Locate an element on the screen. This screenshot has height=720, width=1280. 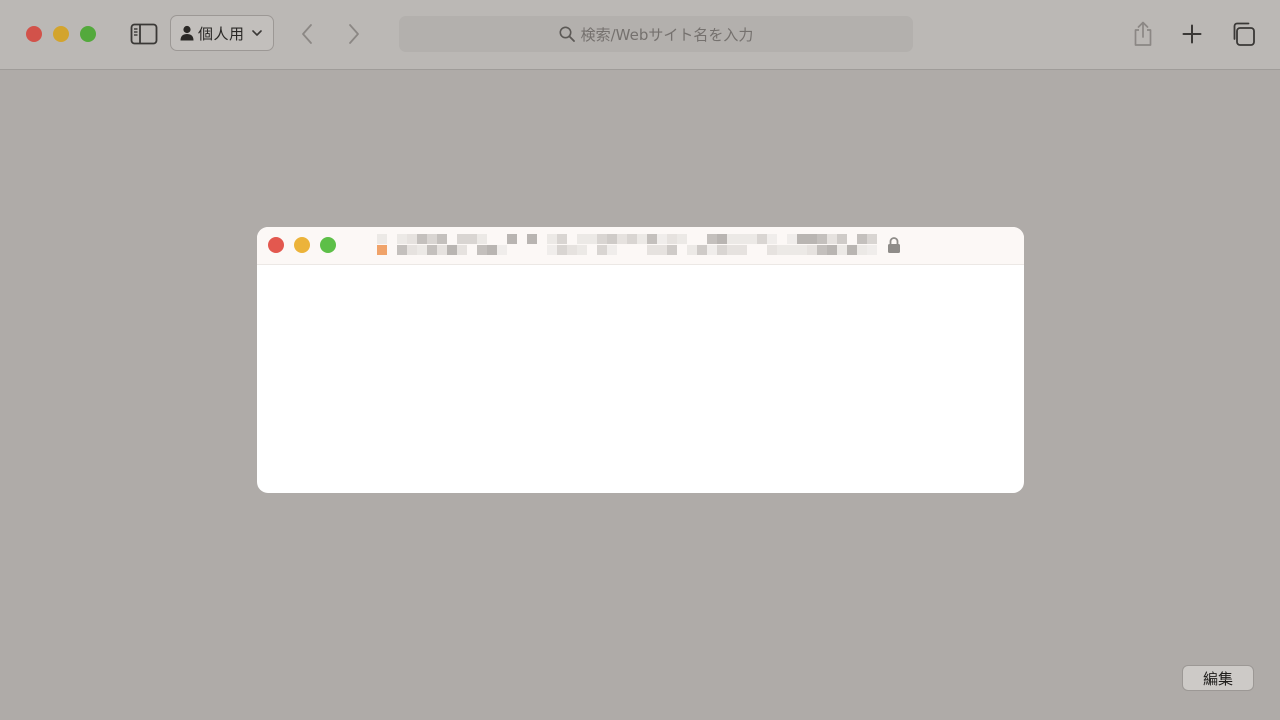
lock-icon is located at coordinates (894, 245).